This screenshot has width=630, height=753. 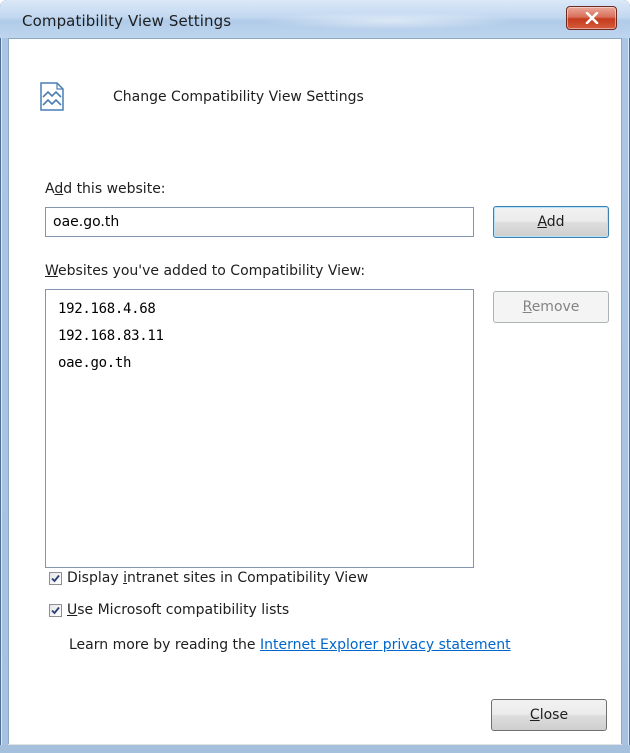 I want to click on ms-lists-checkbox, so click(x=55, y=610).